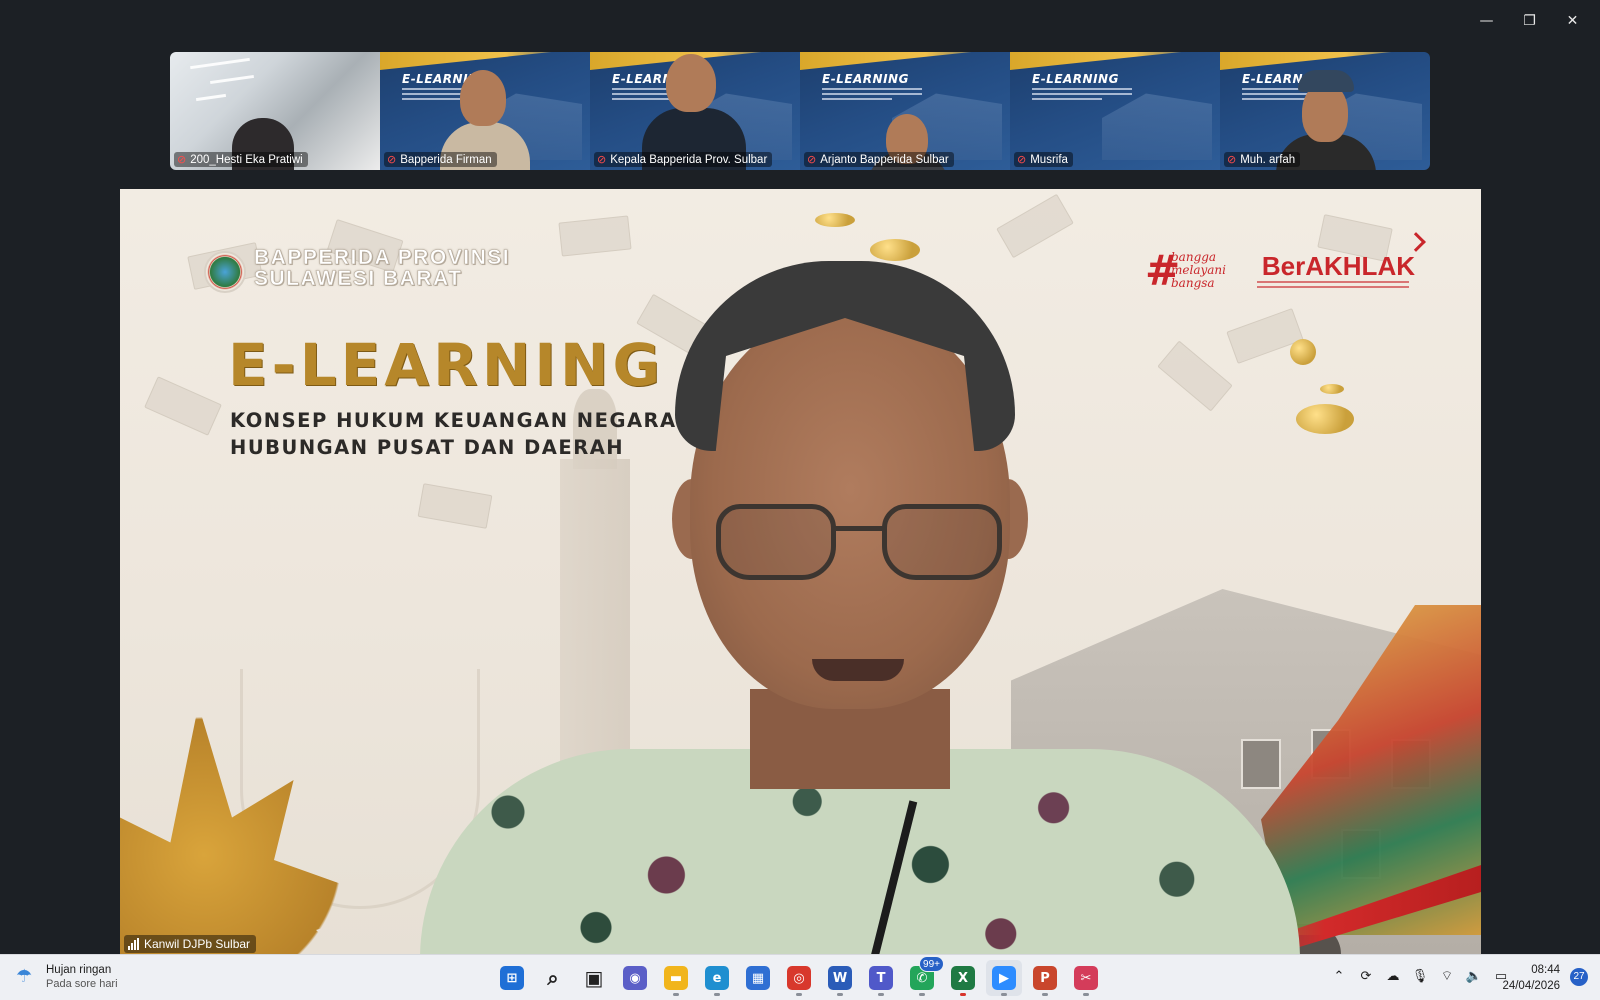 This screenshot has width=1600, height=1000. Describe the element at coordinates (931, 964) in the screenshot. I see `unread-badge: 99+` at that location.